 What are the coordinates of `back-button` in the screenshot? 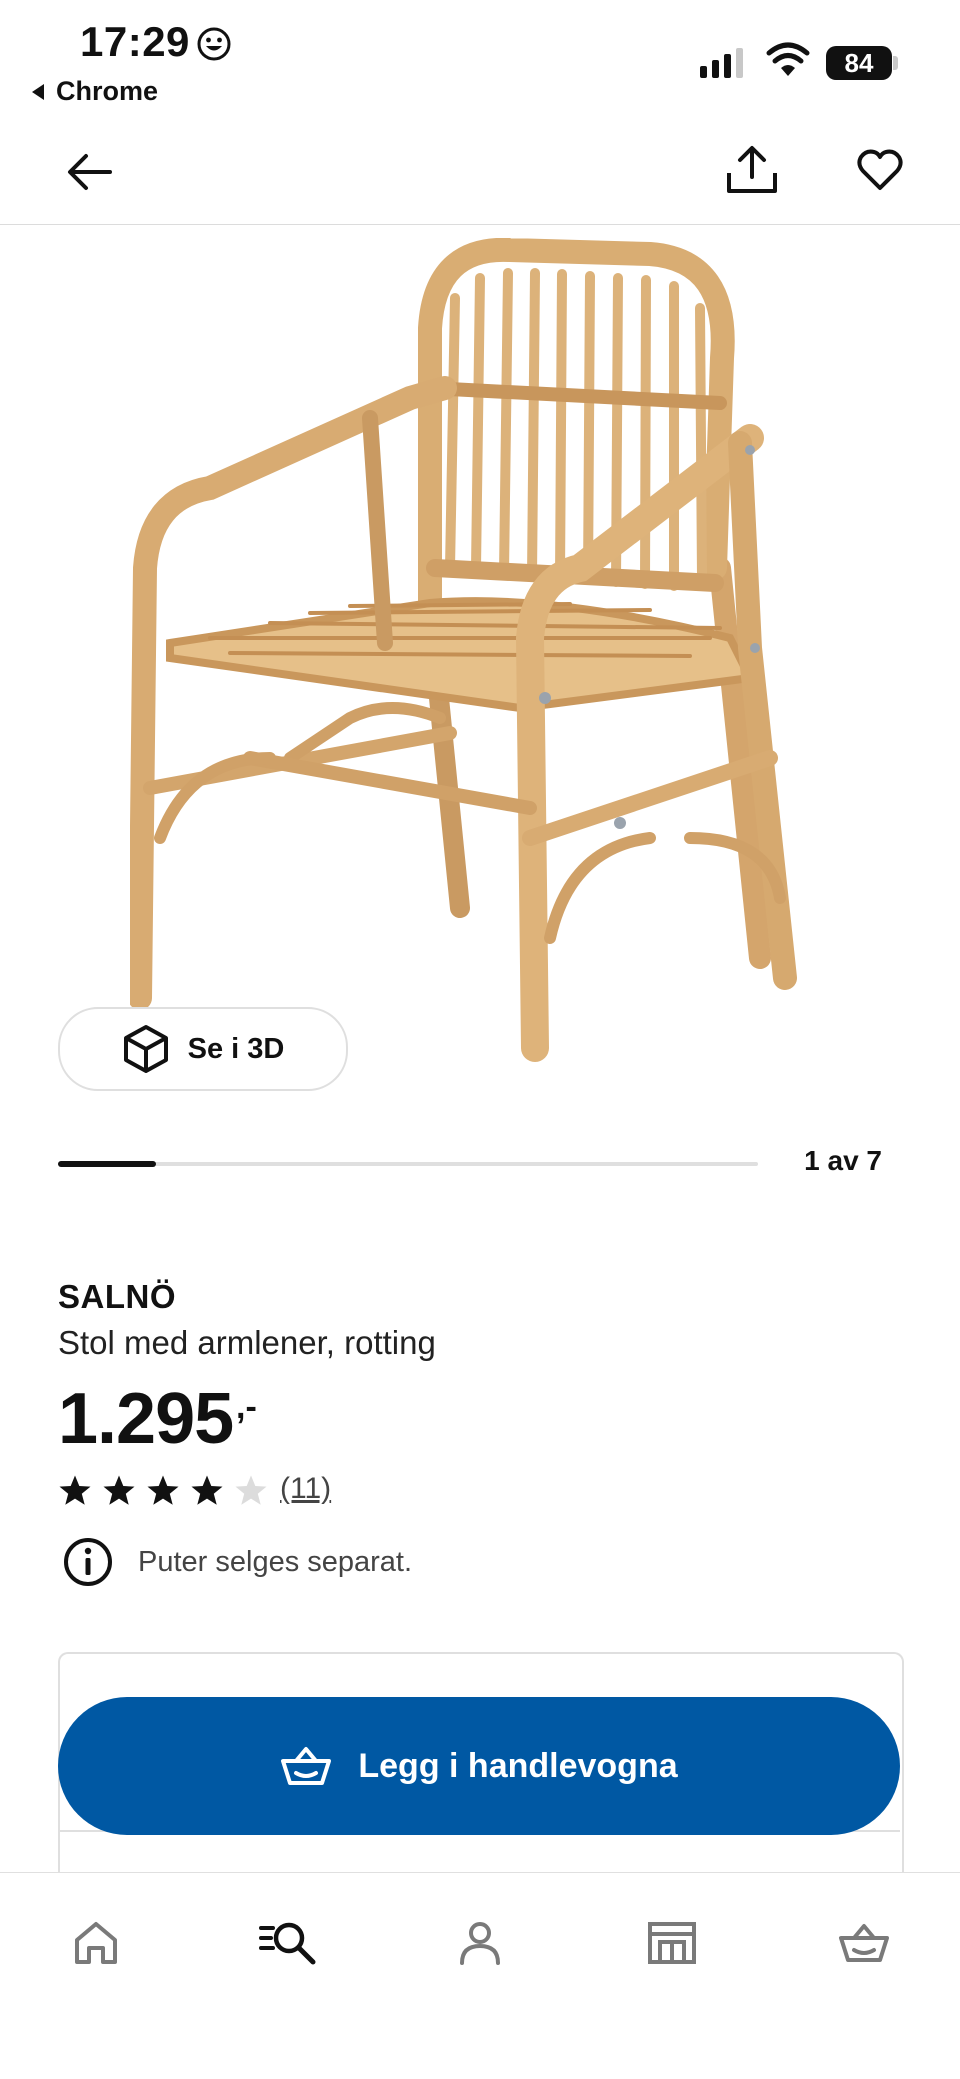 It's located at (89, 172).